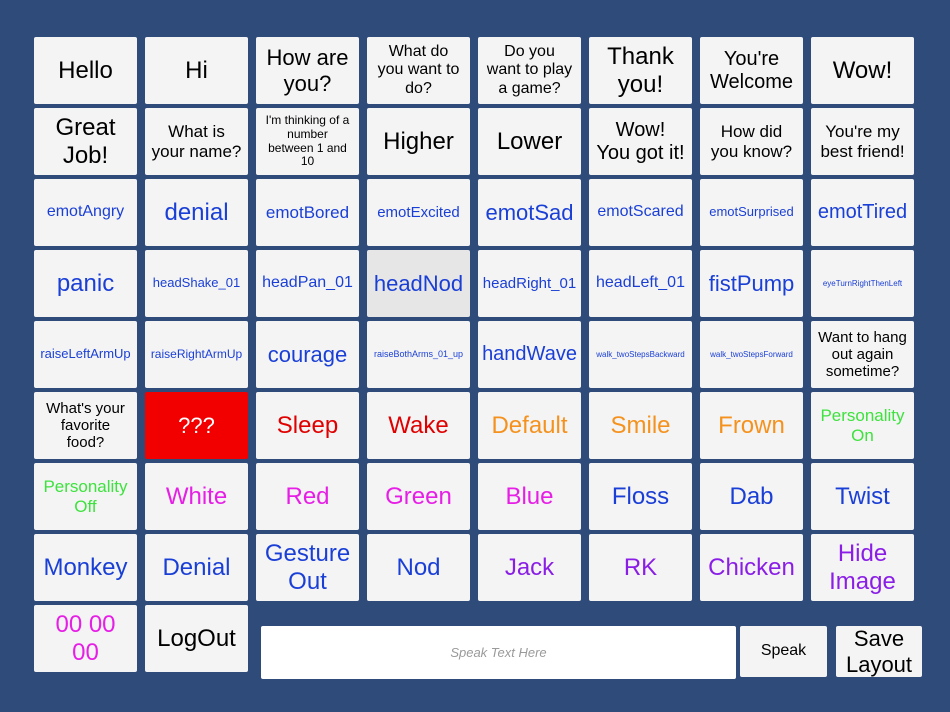 This screenshot has width=950, height=712. Describe the element at coordinates (307, 496) in the screenshot. I see `button-led-red: Red` at that location.